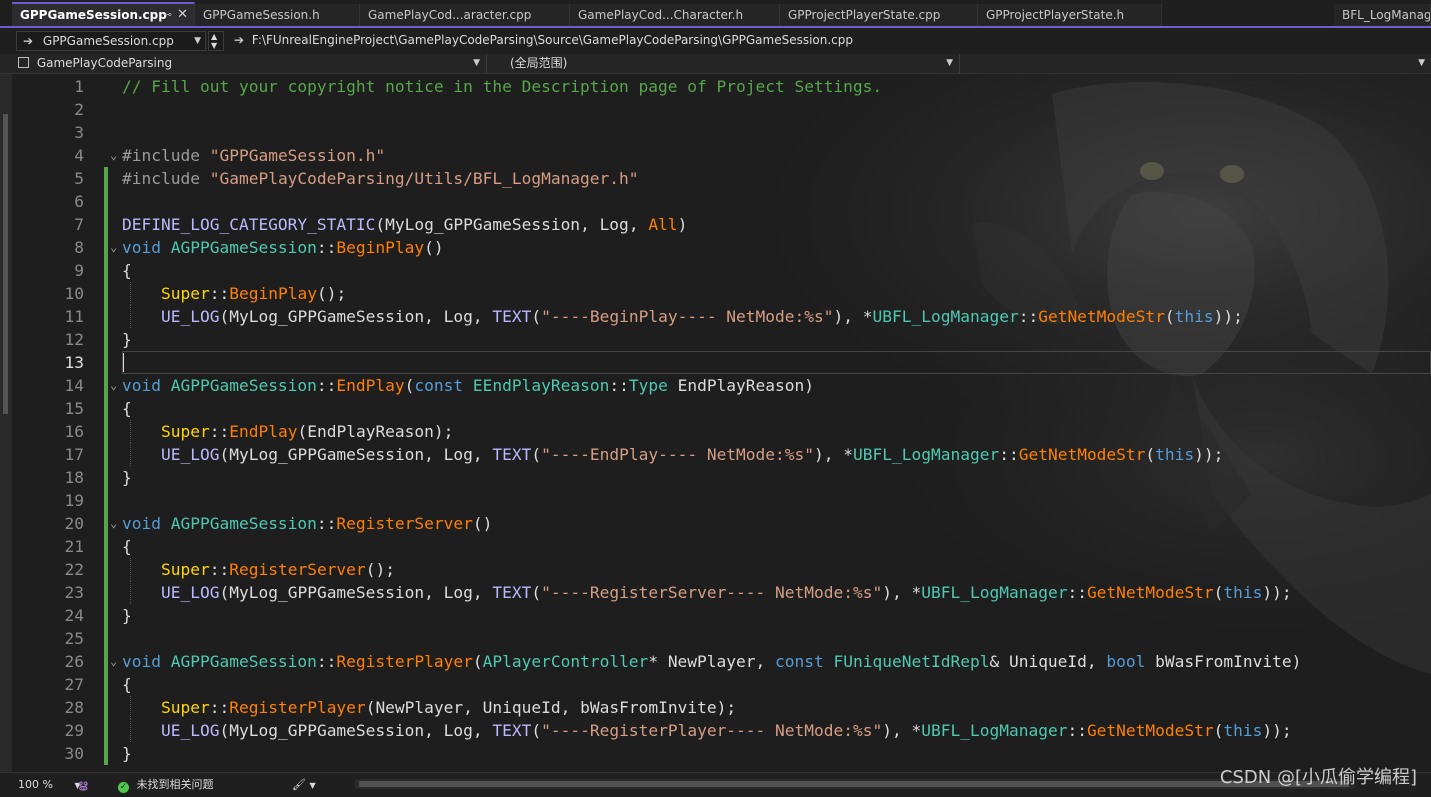 The image size is (1431, 797). What do you see at coordinates (721, 684) in the screenshot?
I see `code-line: 27 {` at bounding box center [721, 684].